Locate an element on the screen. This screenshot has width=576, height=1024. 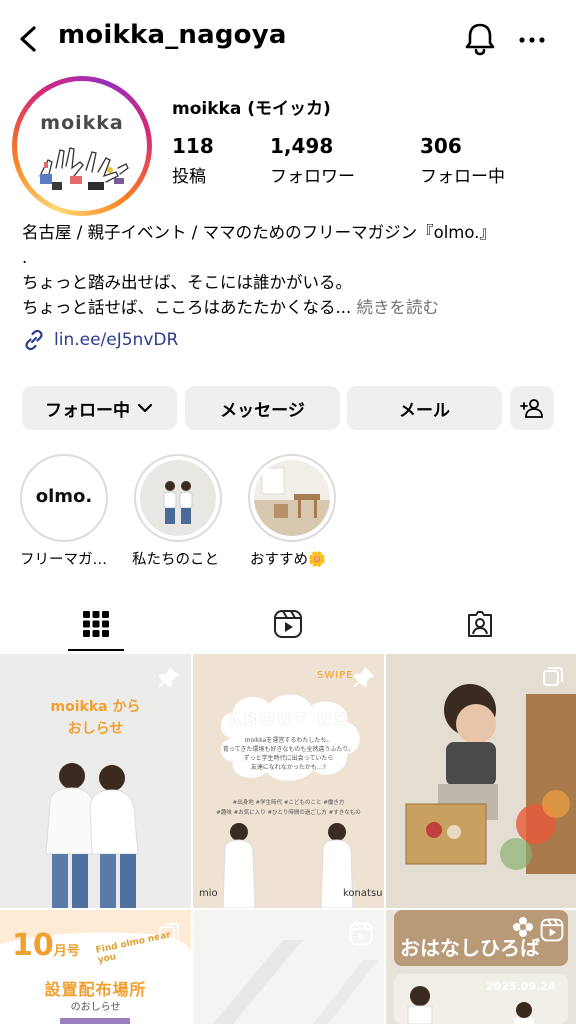
post-about-text: 友達になれなかったかも…? is located at coordinates (288, 767).